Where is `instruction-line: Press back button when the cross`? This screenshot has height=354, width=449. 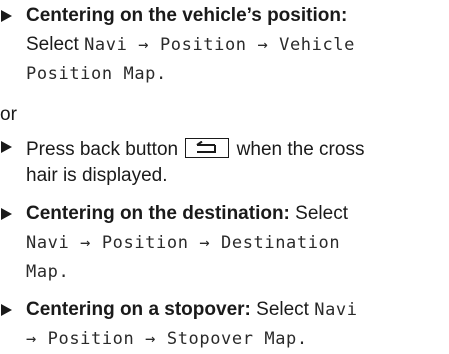 instruction-line: Press back button when the cross is located at coordinates (195, 147).